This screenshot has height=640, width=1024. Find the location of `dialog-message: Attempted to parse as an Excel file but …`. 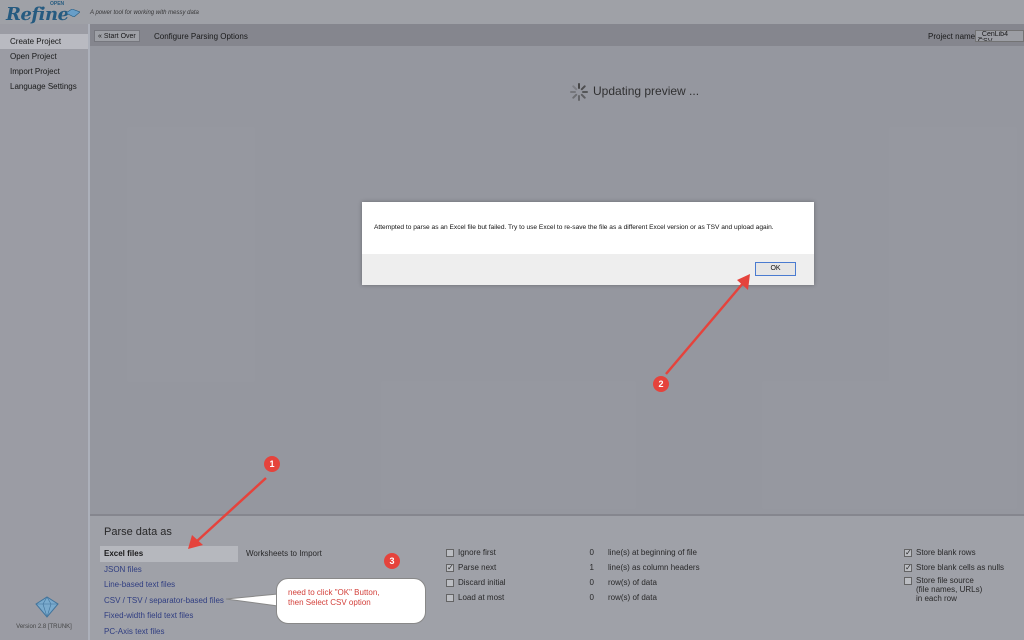

dialog-message: Attempted to parse as an Excel file but … is located at coordinates (574, 227).